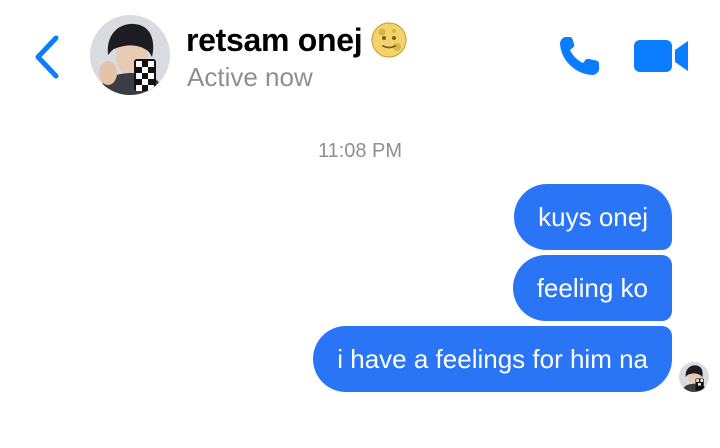 The height and width of the screenshot is (448, 720). Describe the element at coordinates (694, 377) in the screenshot. I see `seen-avatar-icon` at that location.